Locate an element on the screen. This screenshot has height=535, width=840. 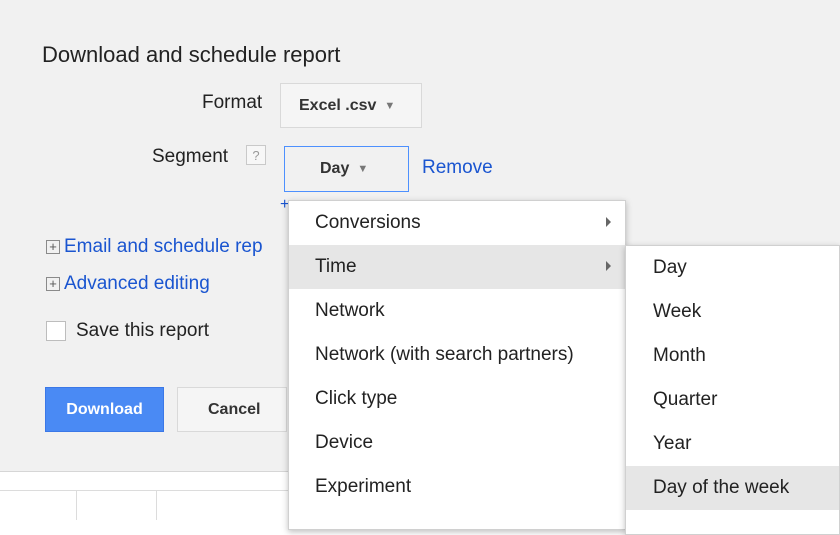
menu-item-label: Network (with search partners) is located at coordinates (444, 354).